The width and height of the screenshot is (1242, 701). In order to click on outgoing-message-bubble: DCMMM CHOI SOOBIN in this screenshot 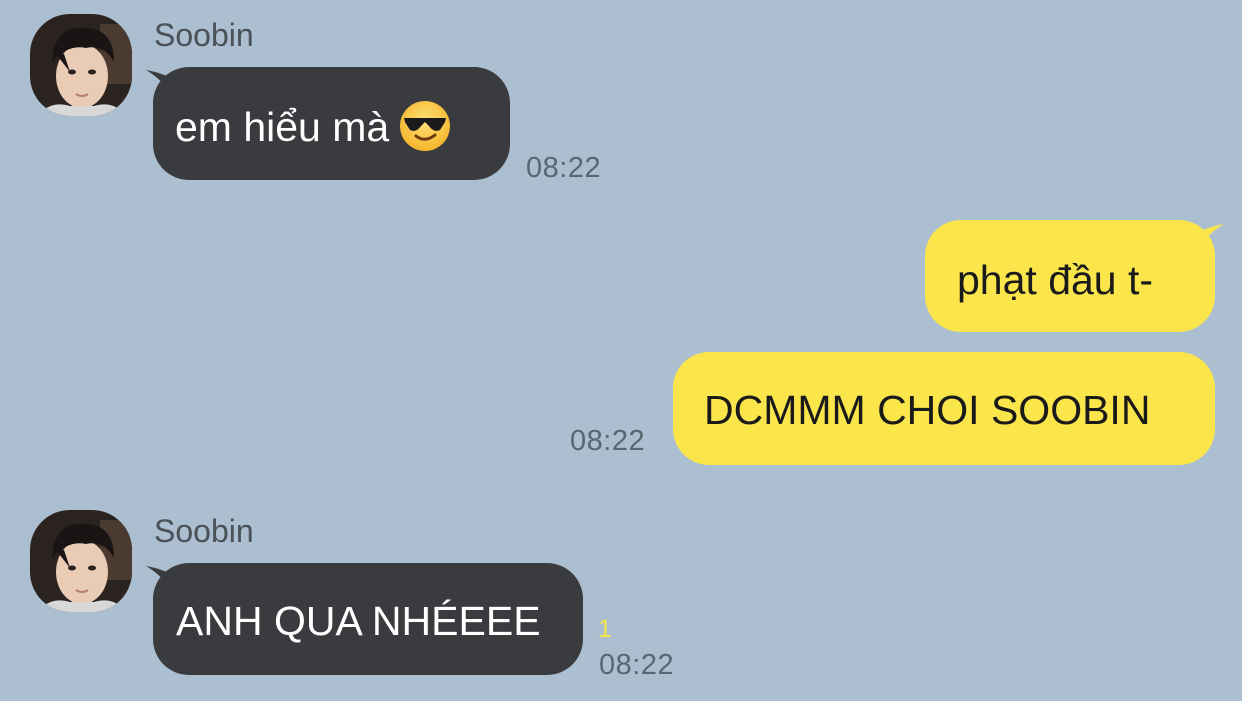, I will do `click(944, 408)`.